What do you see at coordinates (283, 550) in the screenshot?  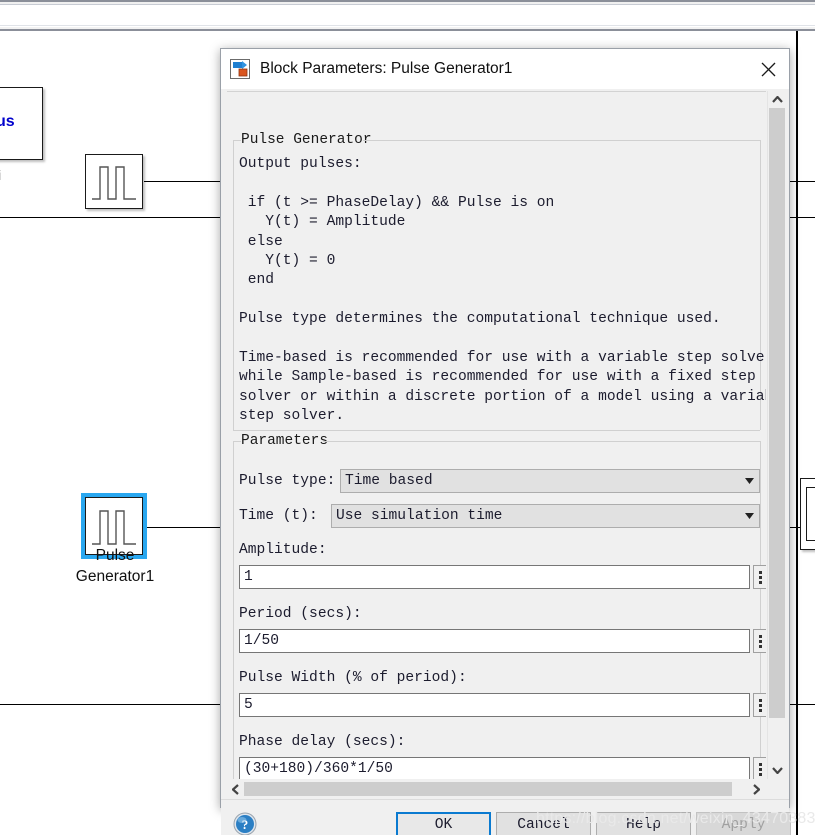 I see `label-amplitude: Amplitude:` at bounding box center [283, 550].